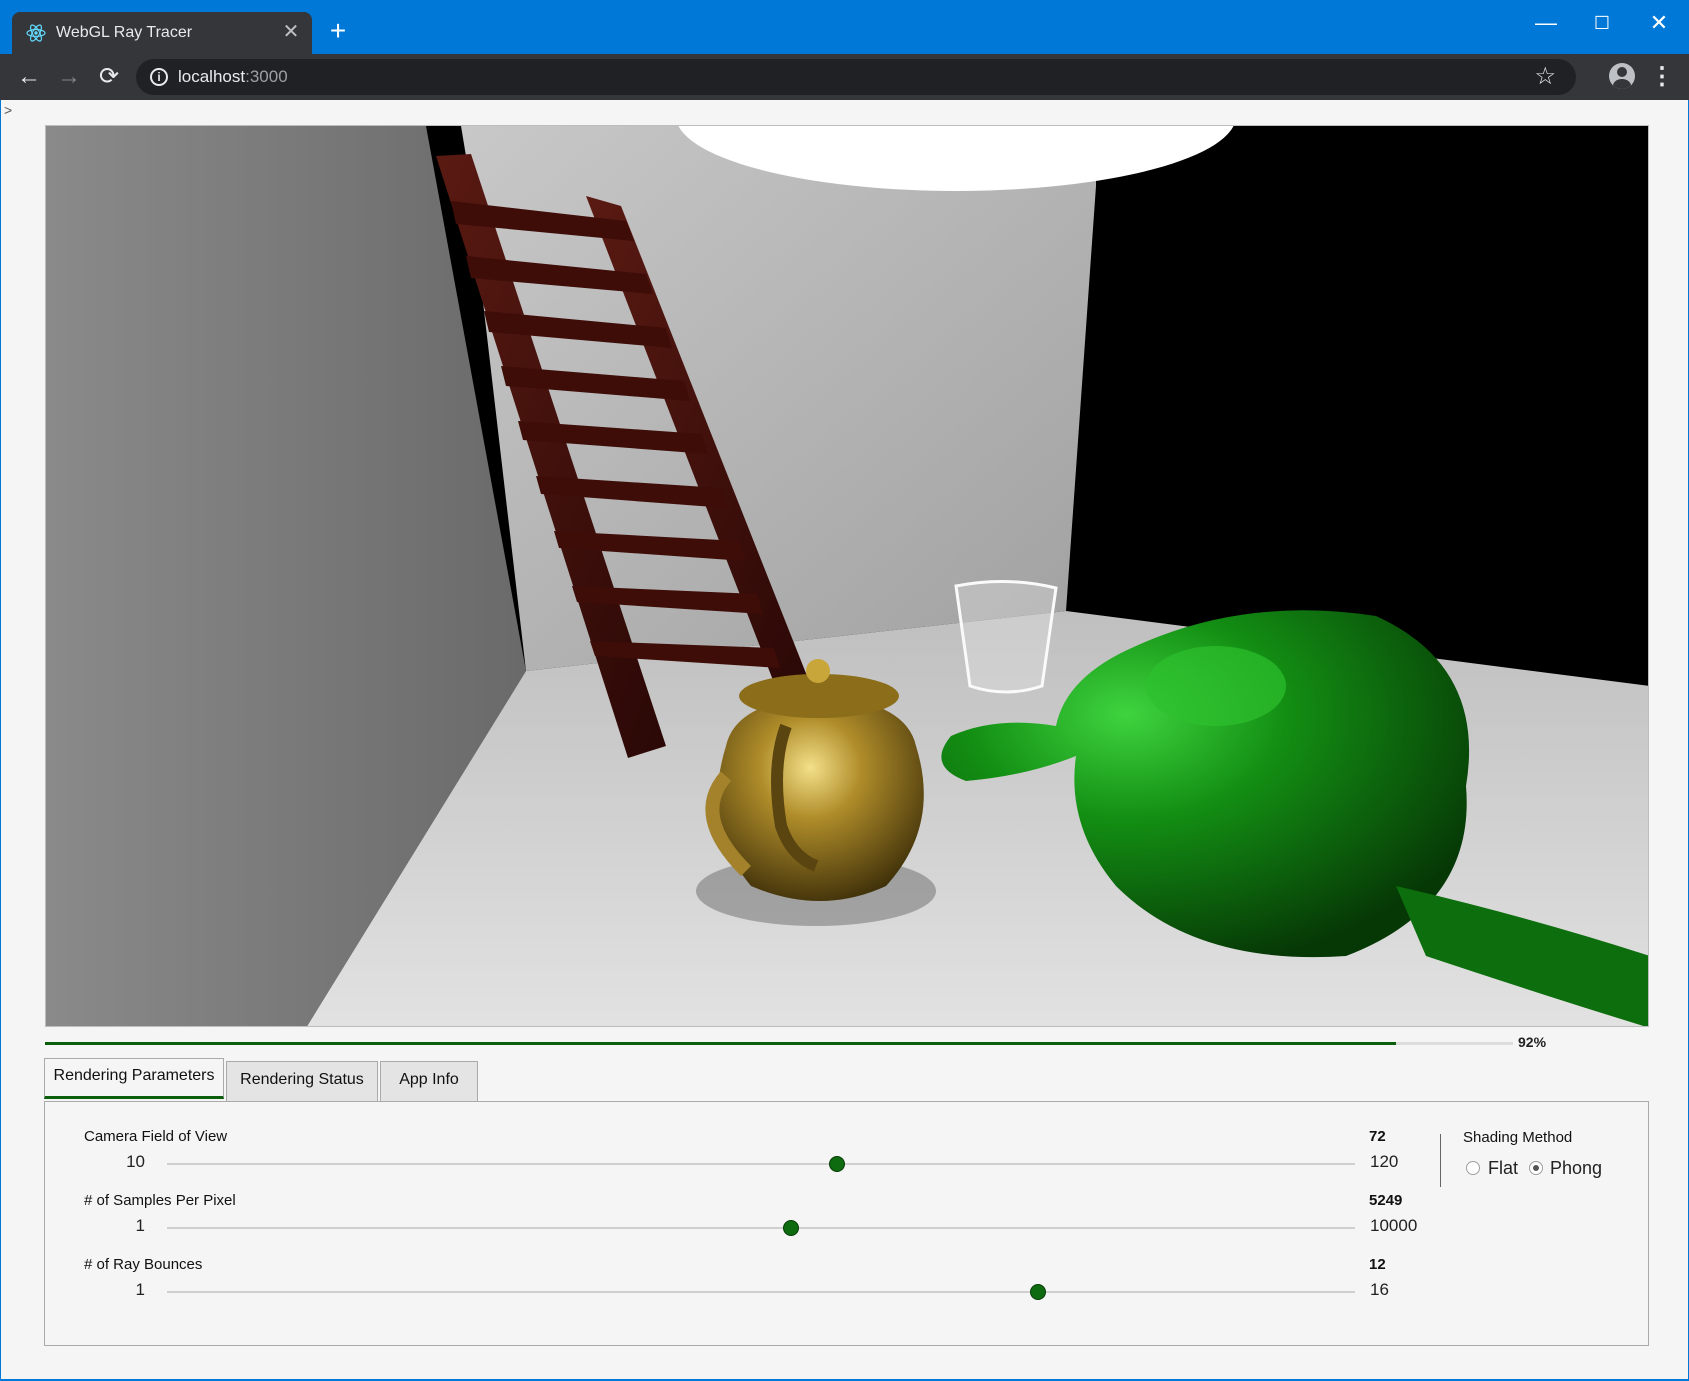 The width and height of the screenshot is (1689, 1381). I want to click on flat-radio, so click(1473, 1168).